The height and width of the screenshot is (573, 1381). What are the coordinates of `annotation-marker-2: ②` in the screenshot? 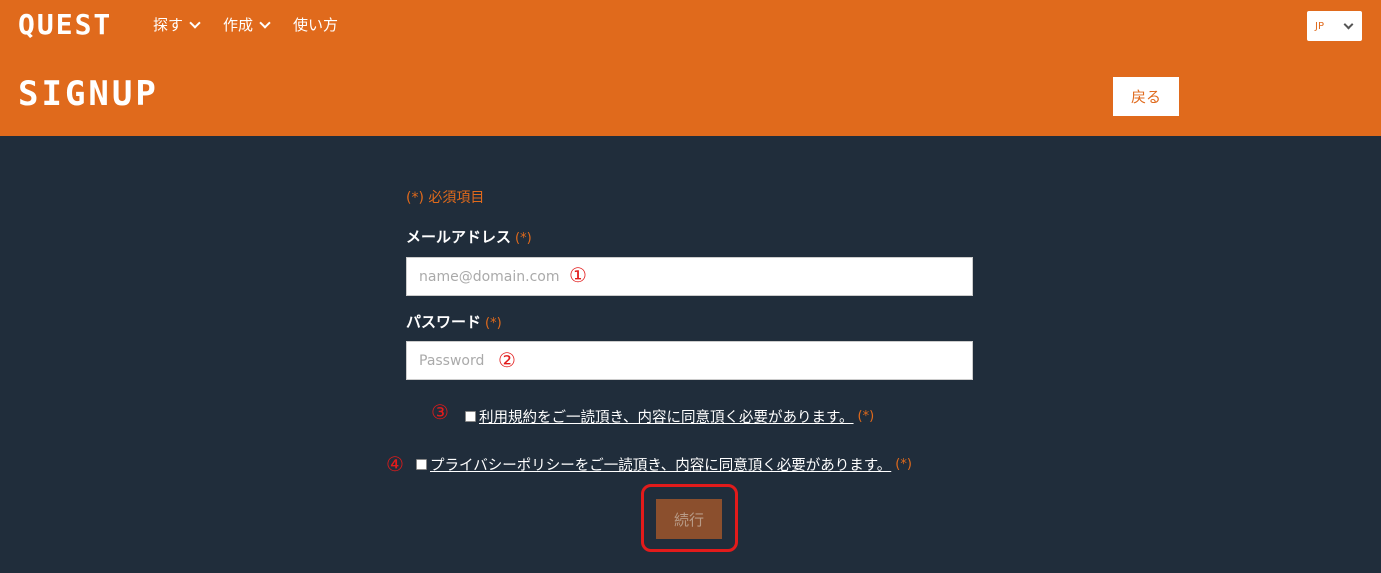 It's located at (507, 360).